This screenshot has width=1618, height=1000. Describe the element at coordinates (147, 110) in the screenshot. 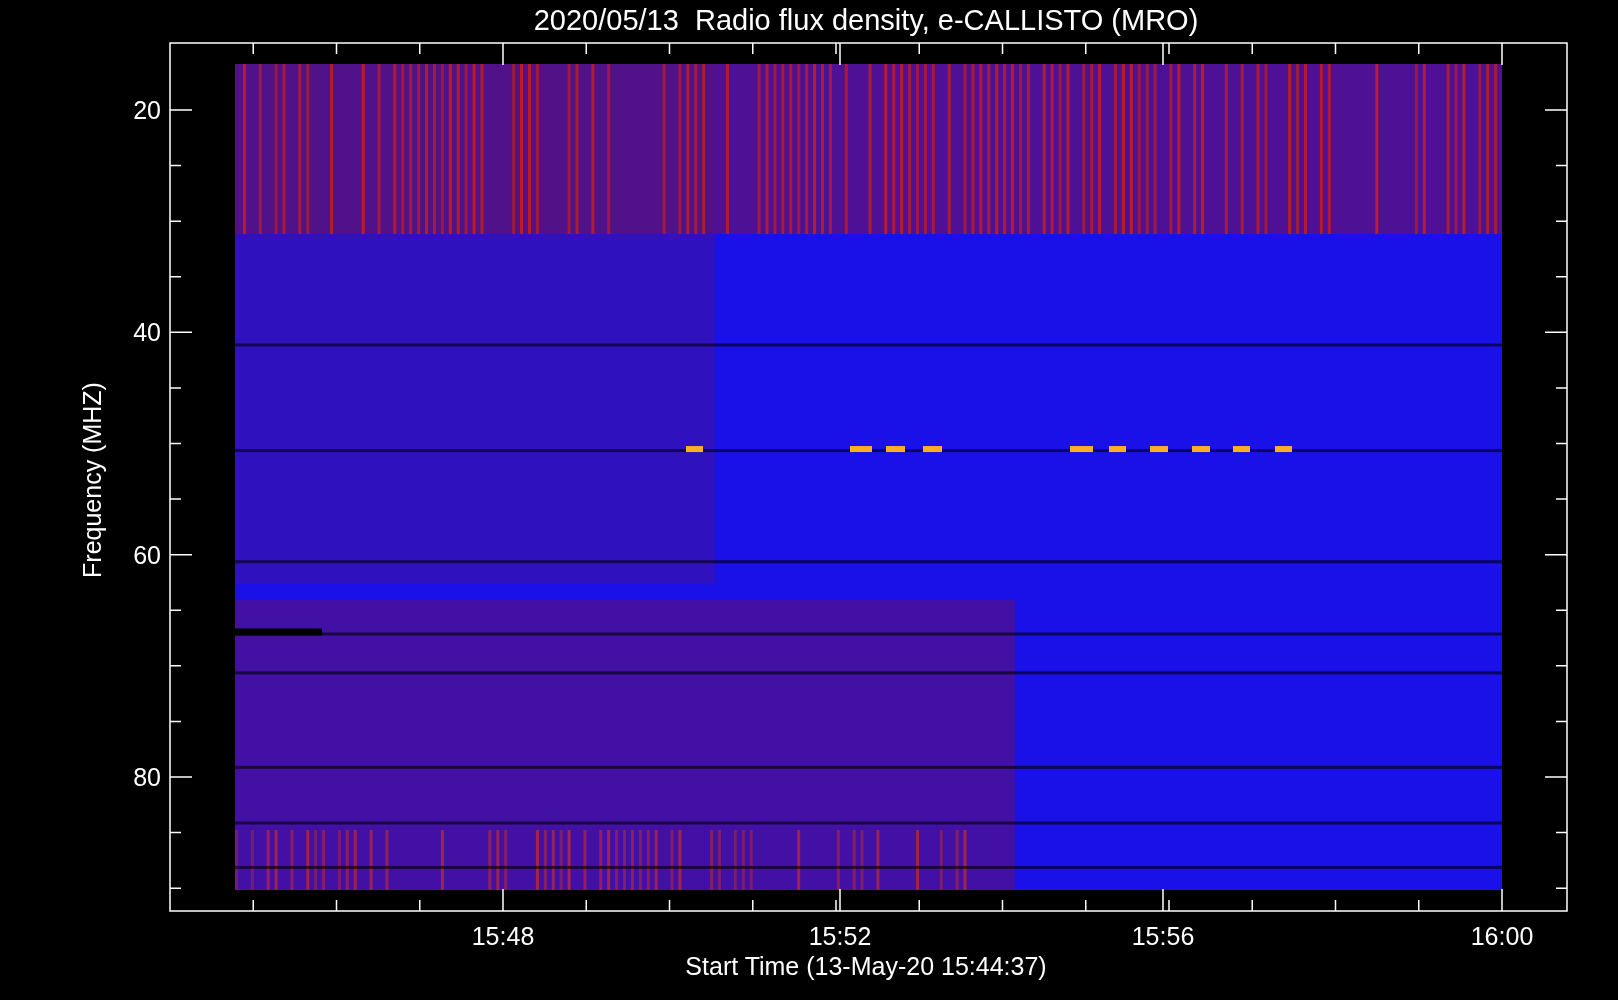

I see `y-tick-label: 20` at that location.